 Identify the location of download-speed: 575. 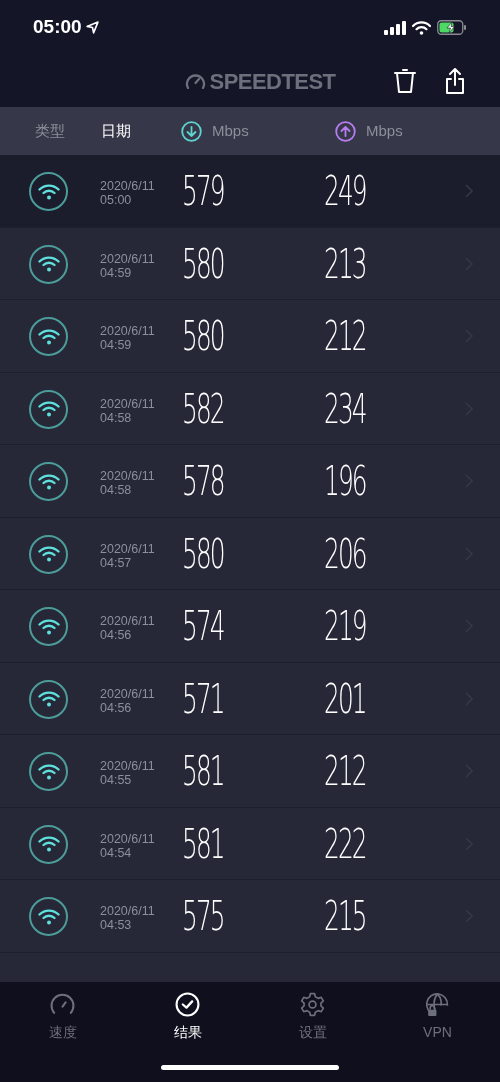
(203, 916).